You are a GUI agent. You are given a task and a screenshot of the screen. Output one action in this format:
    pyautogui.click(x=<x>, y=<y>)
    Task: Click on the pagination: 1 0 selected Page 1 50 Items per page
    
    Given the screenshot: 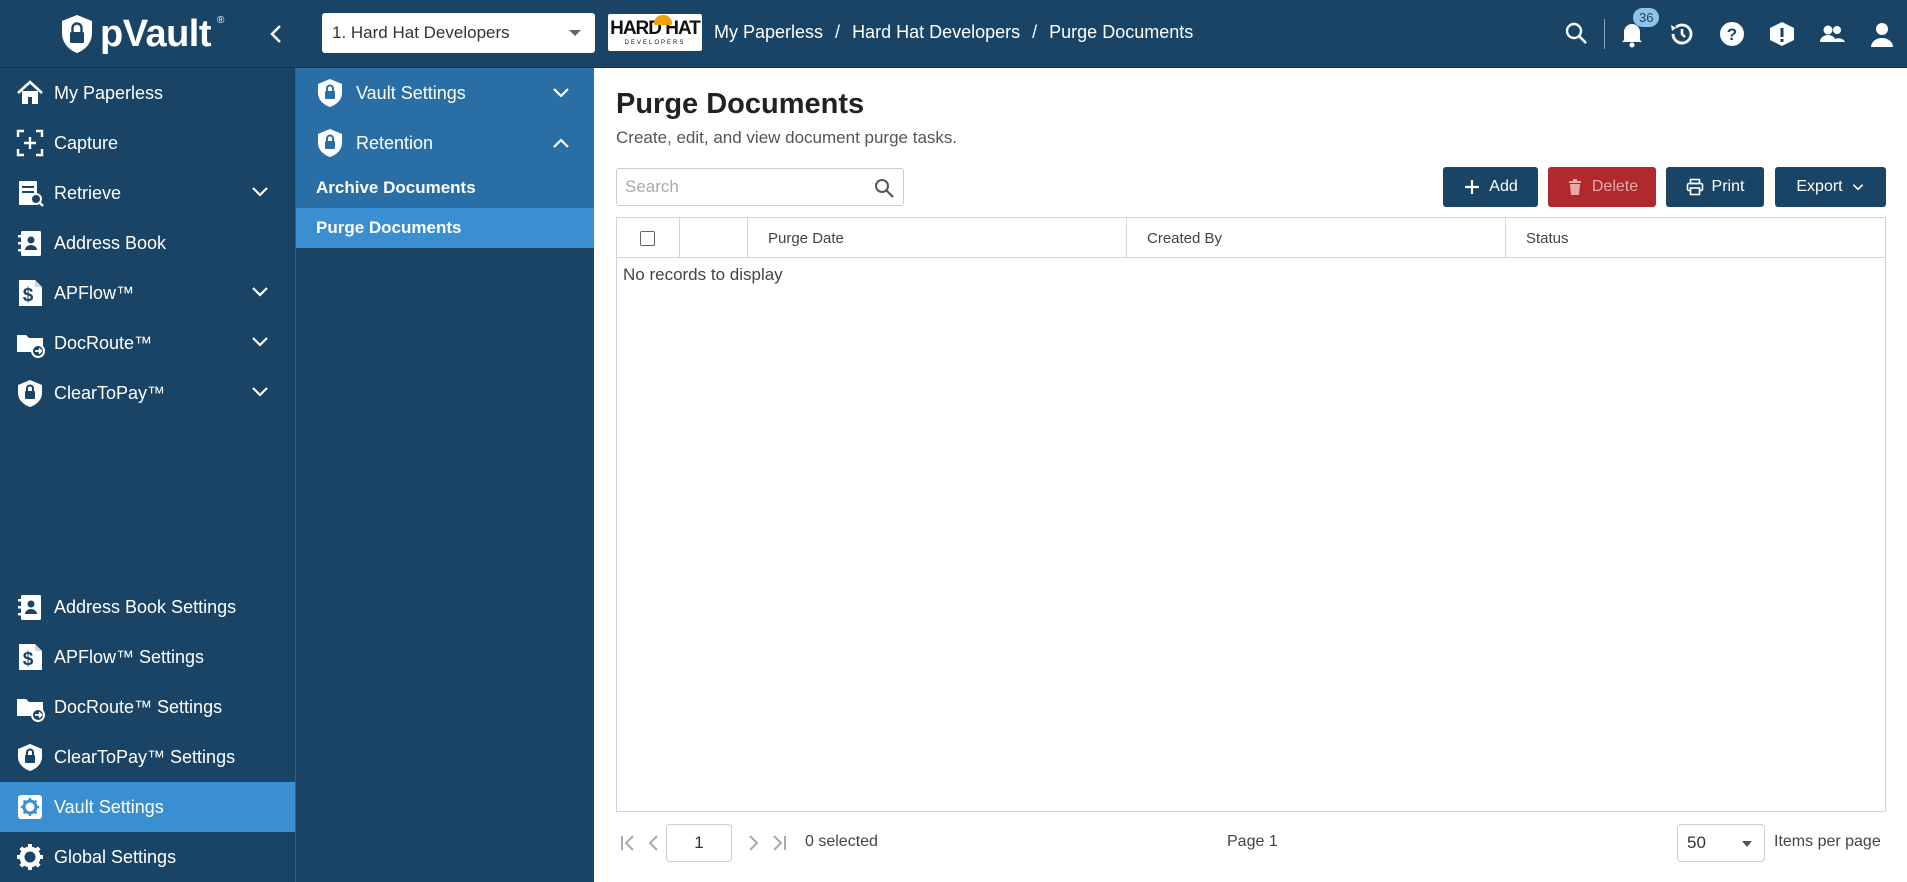 What is the action you would take?
    pyautogui.click(x=1251, y=843)
    